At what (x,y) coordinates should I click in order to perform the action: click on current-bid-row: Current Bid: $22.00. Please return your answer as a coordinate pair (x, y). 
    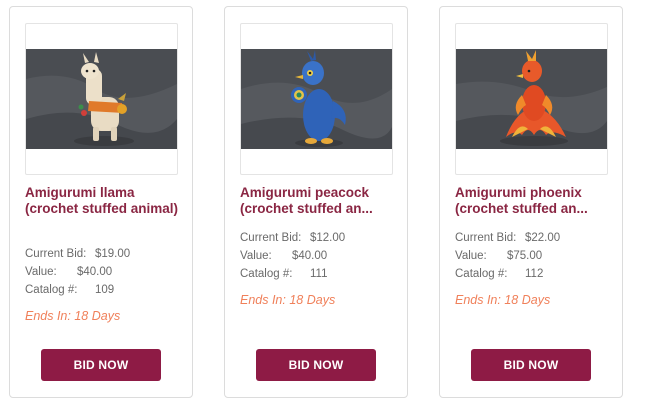
    Looking at the image, I should click on (535, 238).